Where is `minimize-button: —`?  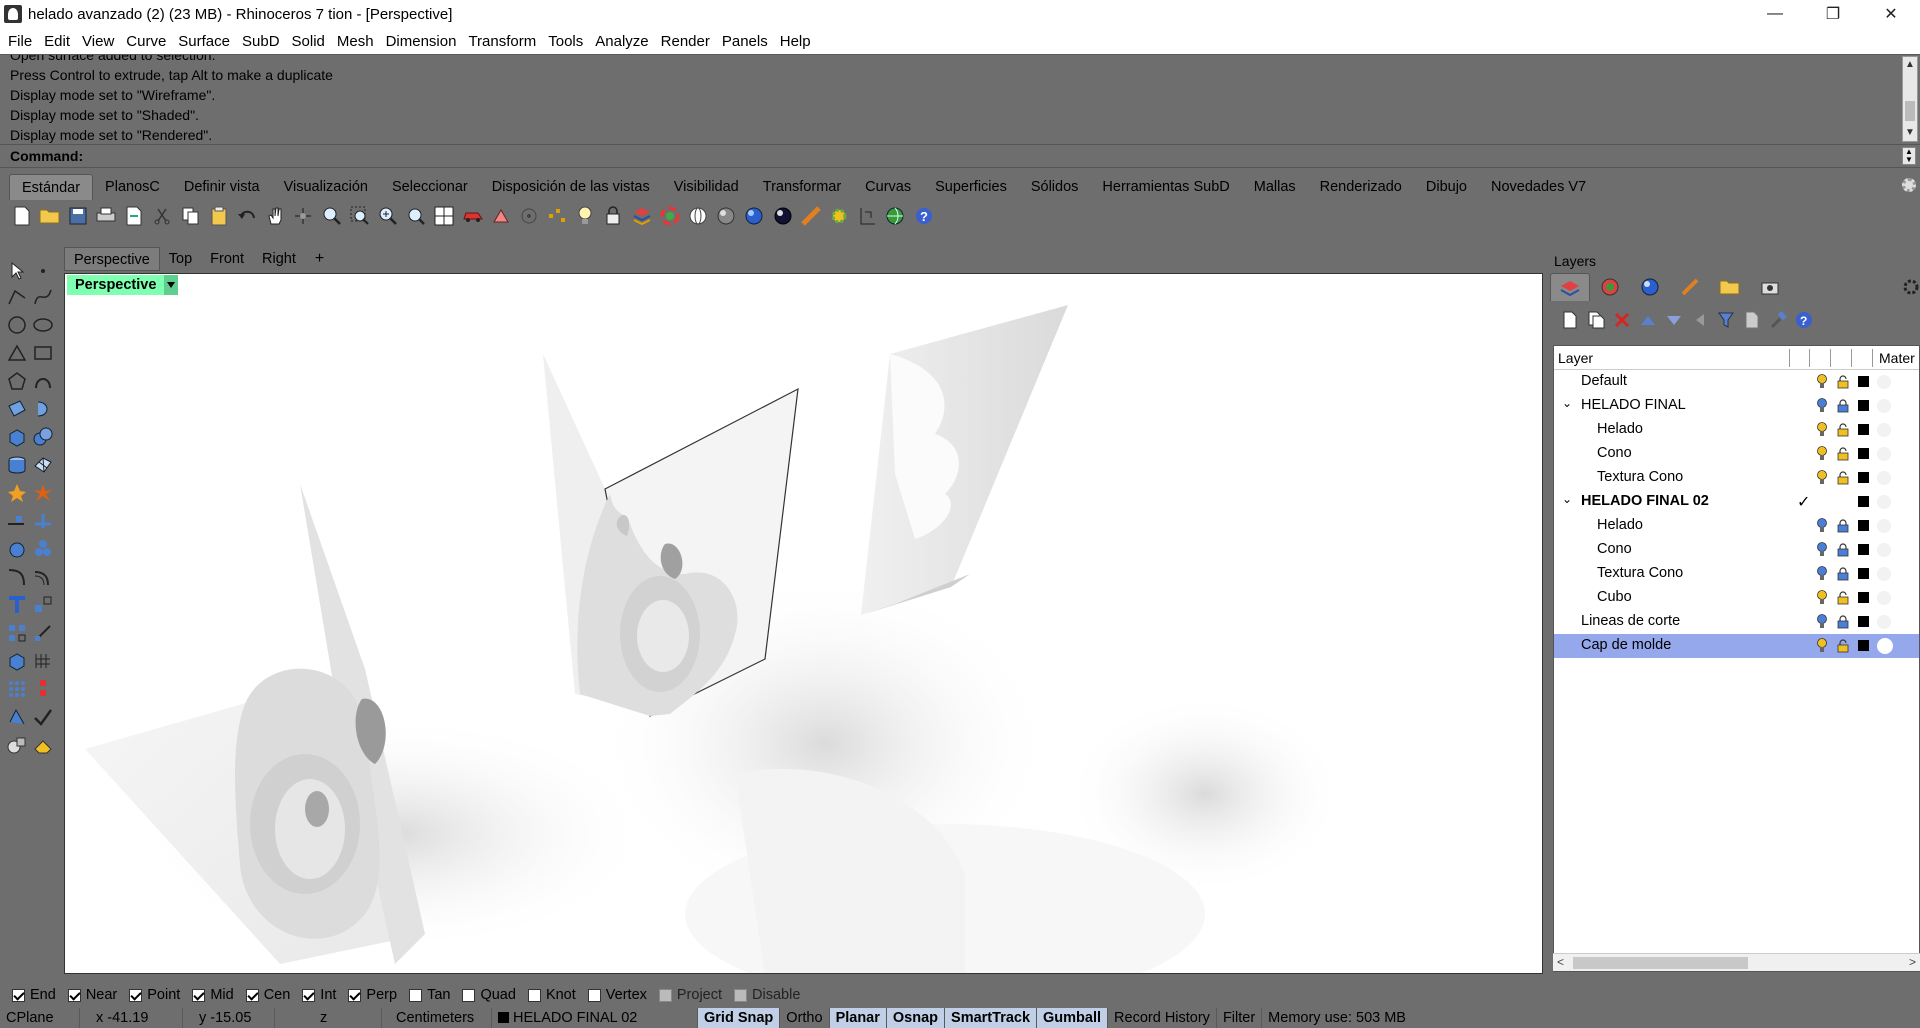 minimize-button: — is located at coordinates (1775, 14).